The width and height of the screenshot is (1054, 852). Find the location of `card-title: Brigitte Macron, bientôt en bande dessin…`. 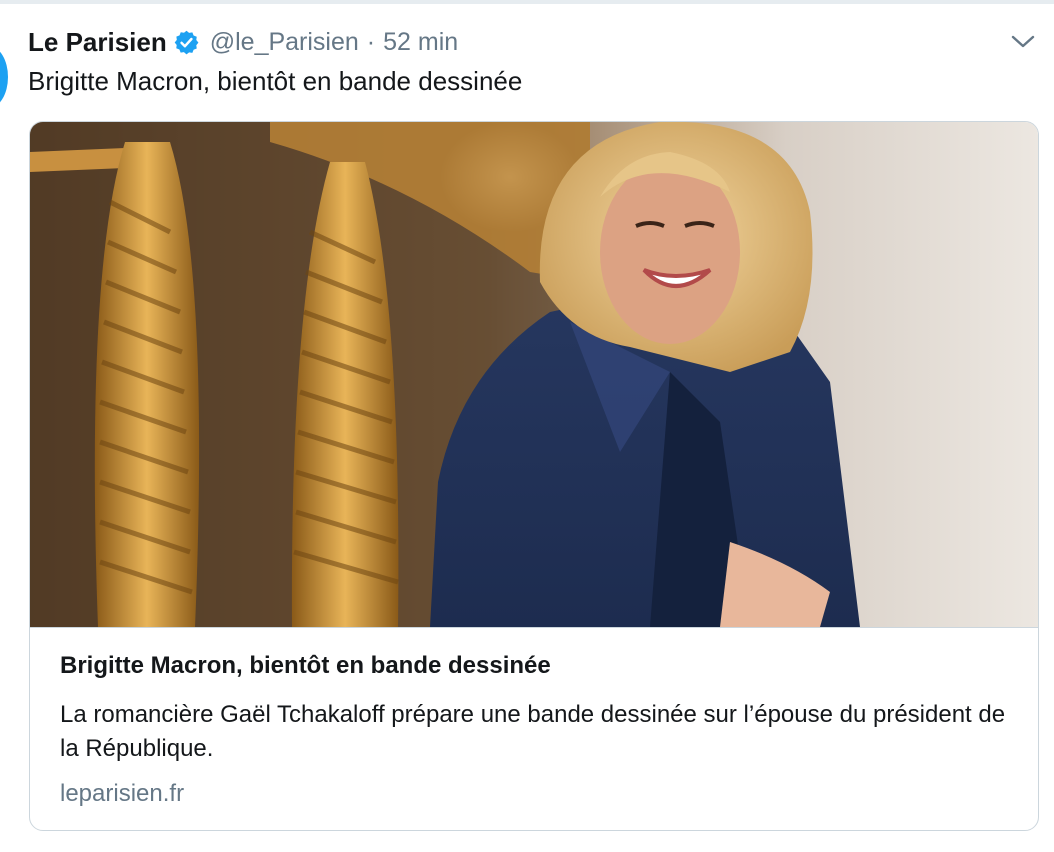

card-title: Brigitte Macron, bientôt en bande dessin… is located at coordinates (305, 666).